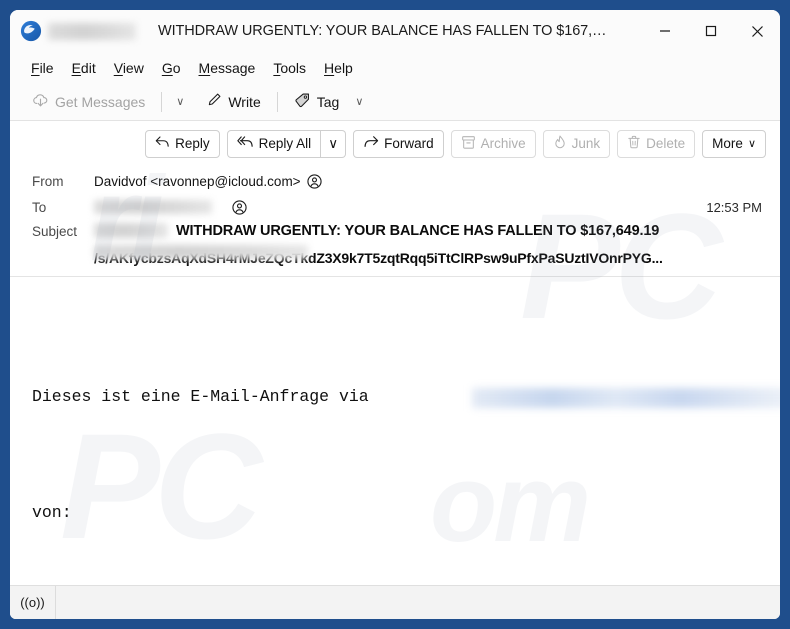 Image resolution: width=790 pixels, height=629 pixels. Describe the element at coordinates (201, 252) in the screenshot. I see `subject-redacted-line2` at that location.